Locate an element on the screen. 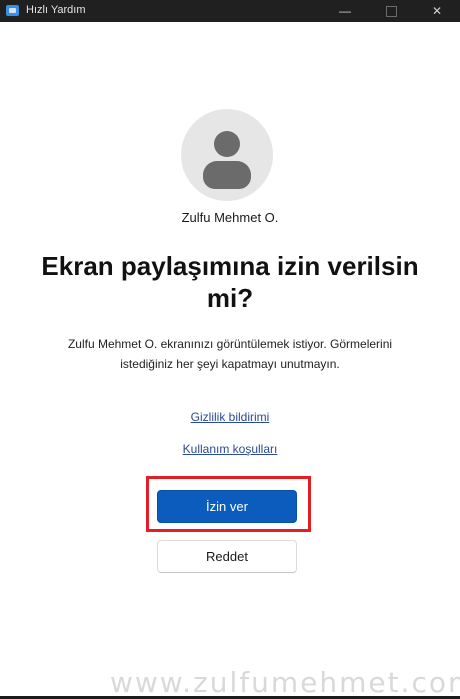  privacy-notice-link: Gizlilik bildirimi is located at coordinates (230, 417).